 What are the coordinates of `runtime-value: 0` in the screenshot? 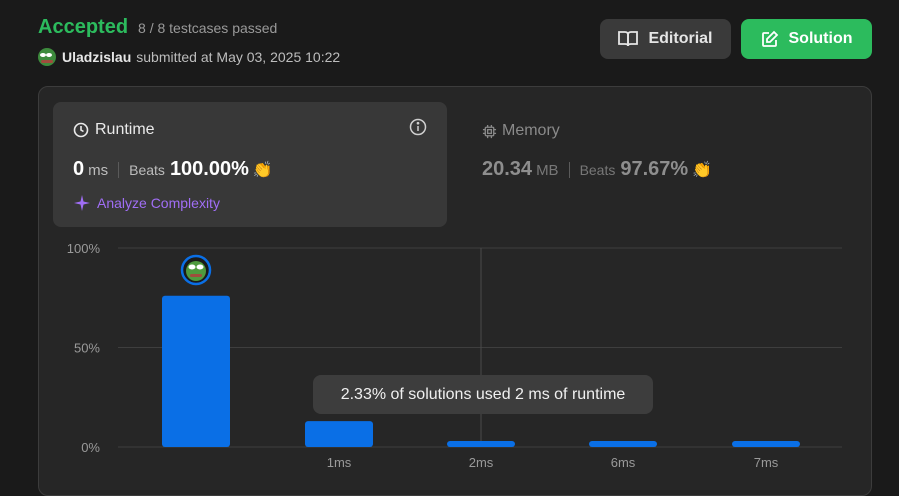 It's located at (79, 169).